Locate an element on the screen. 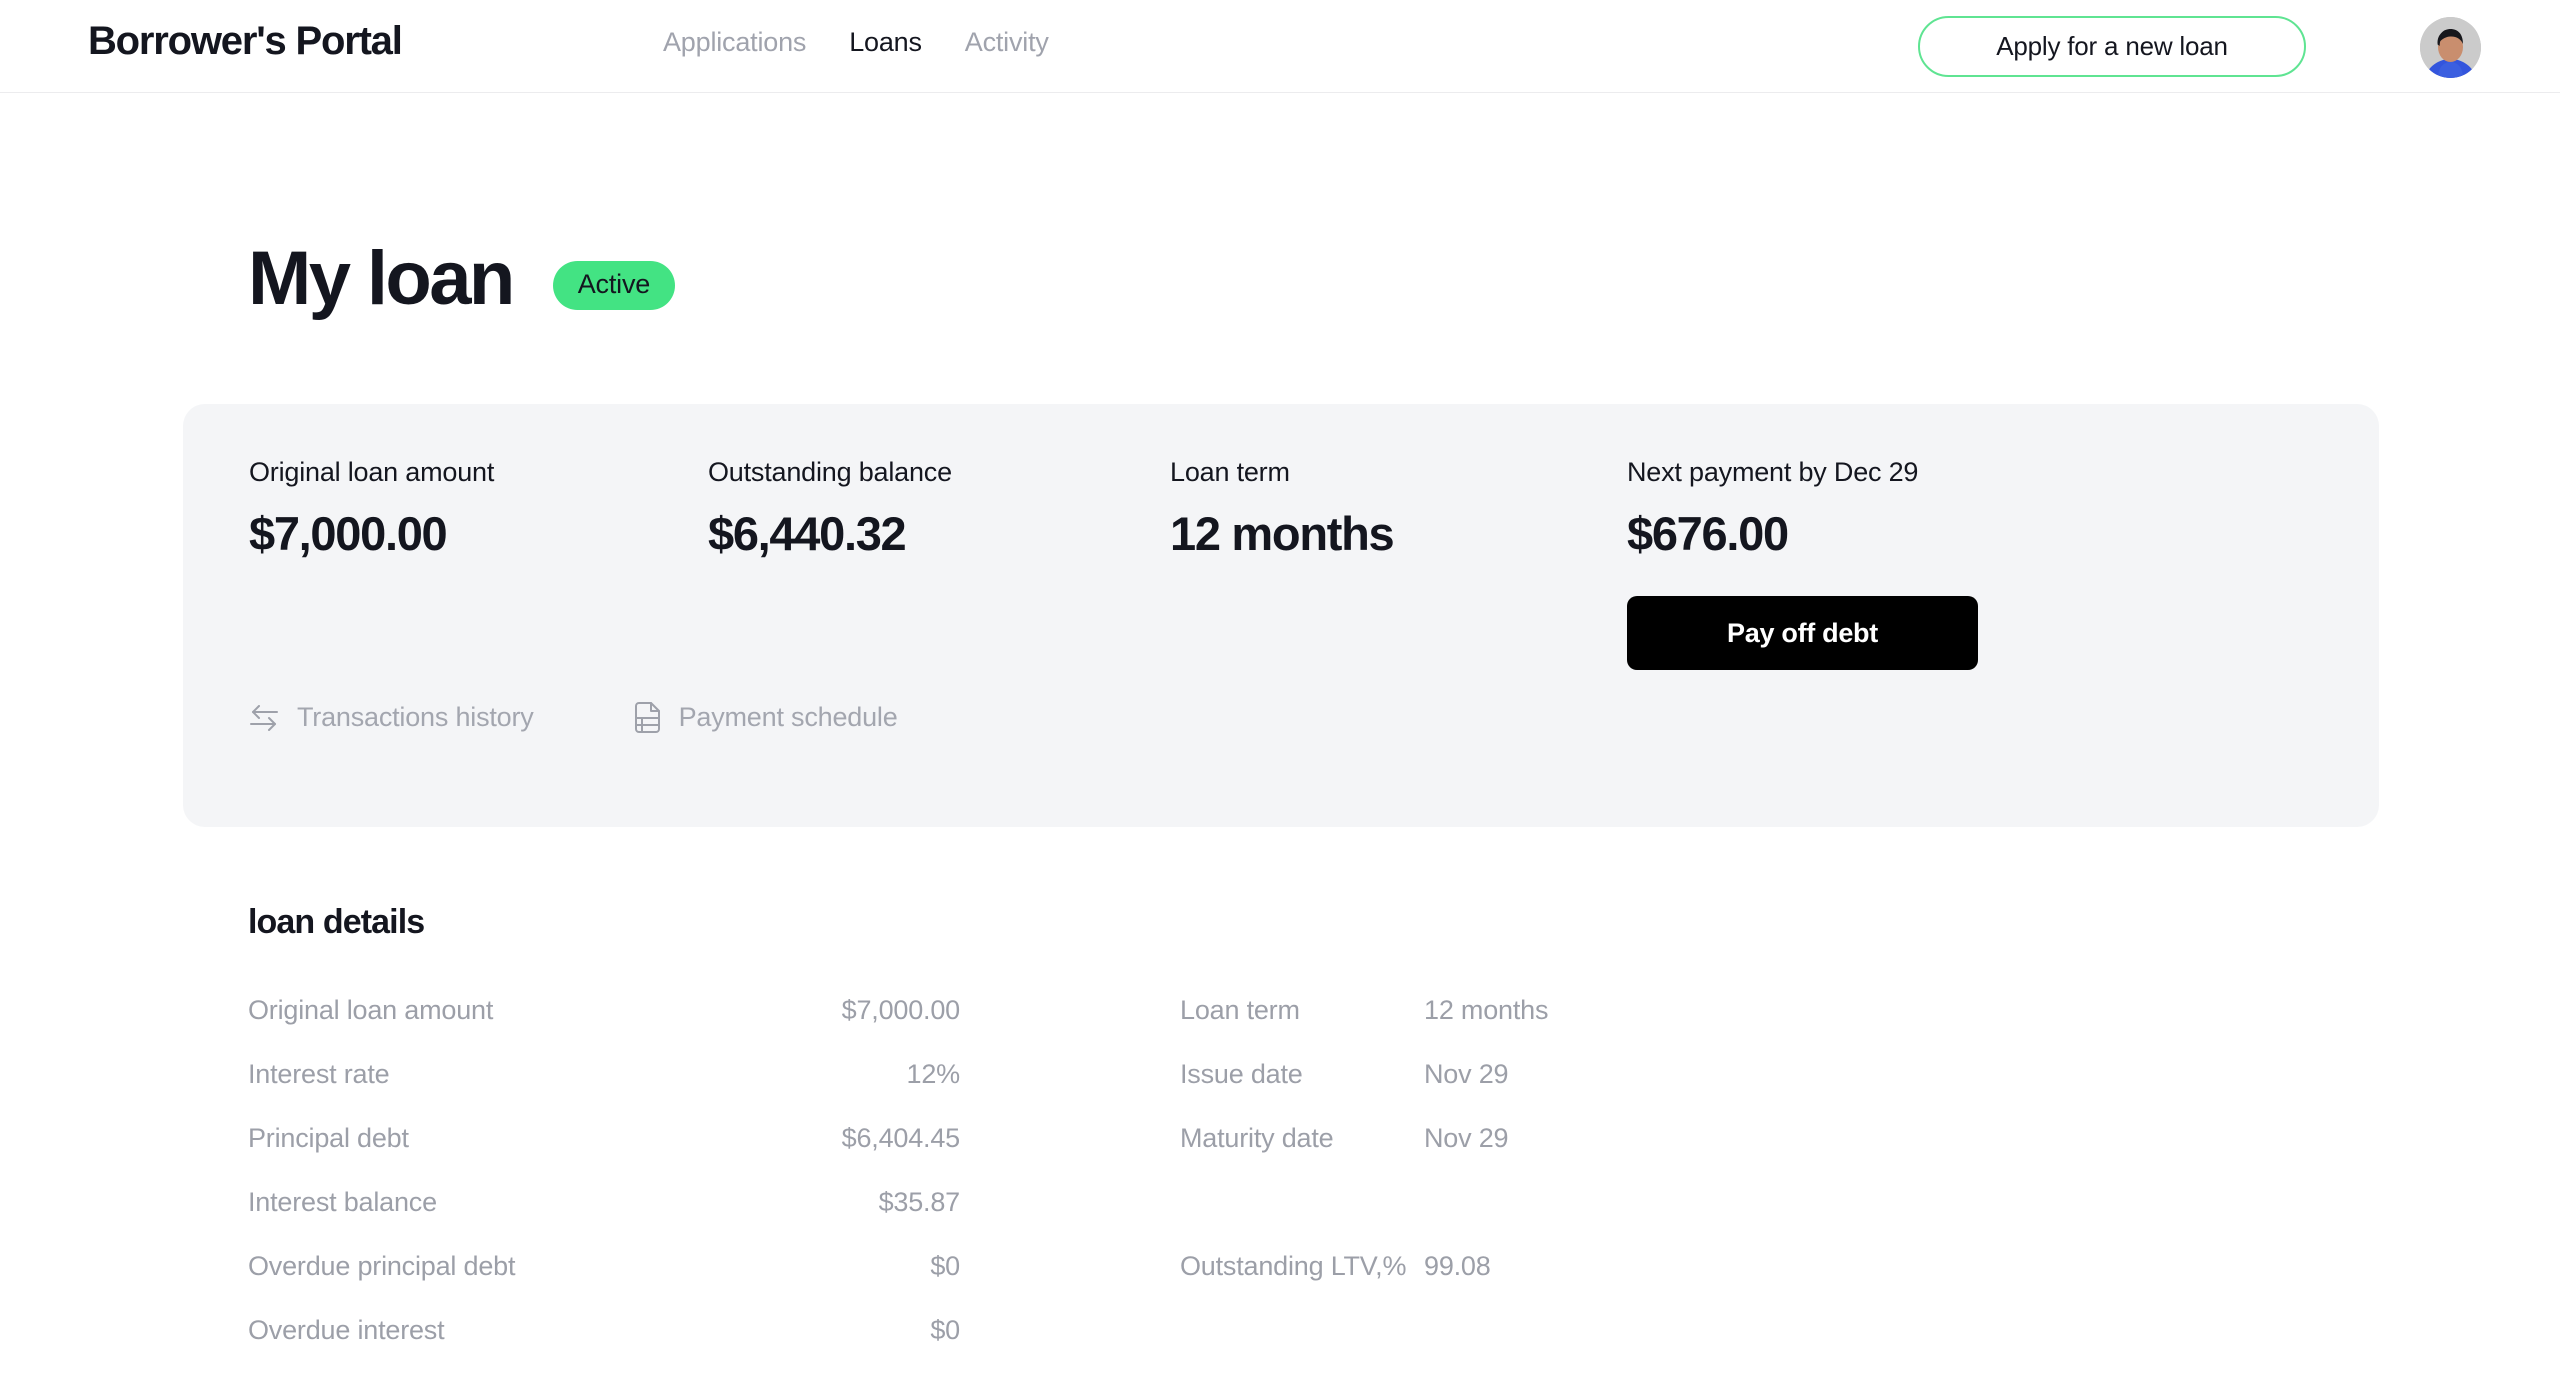  transfer-arrows-icon is located at coordinates (264, 717).